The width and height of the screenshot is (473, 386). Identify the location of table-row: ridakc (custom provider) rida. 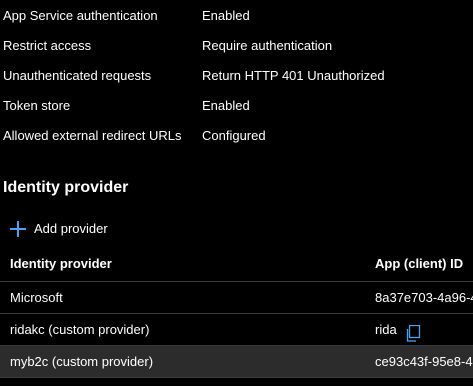
(236, 330).